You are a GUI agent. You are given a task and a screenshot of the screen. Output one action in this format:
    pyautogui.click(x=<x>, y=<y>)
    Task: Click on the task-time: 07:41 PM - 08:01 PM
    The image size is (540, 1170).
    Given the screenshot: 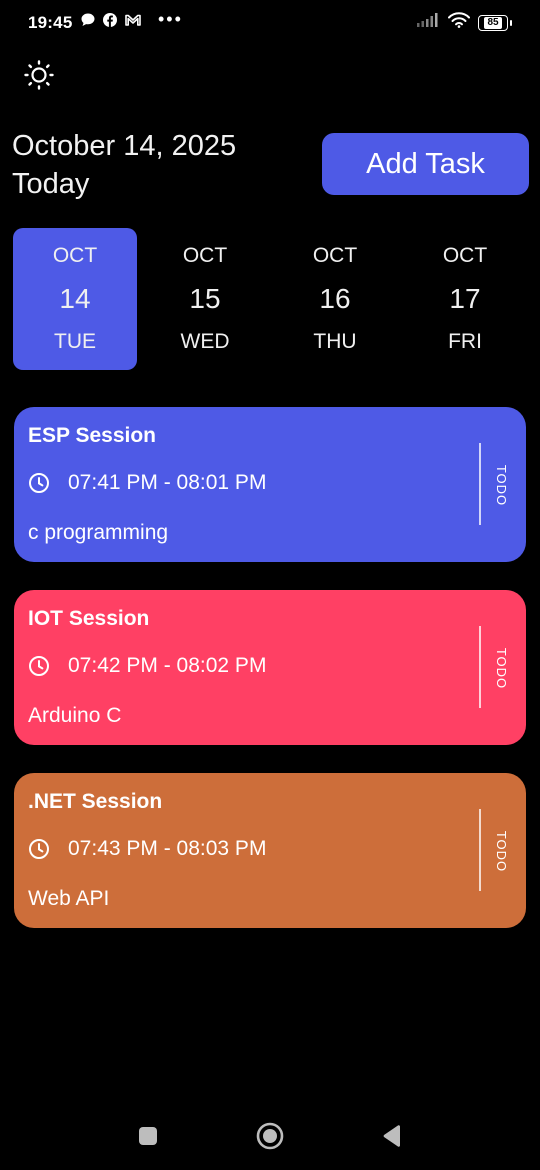 What is the action you would take?
    pyautogui.click(x=167, y=482)
    